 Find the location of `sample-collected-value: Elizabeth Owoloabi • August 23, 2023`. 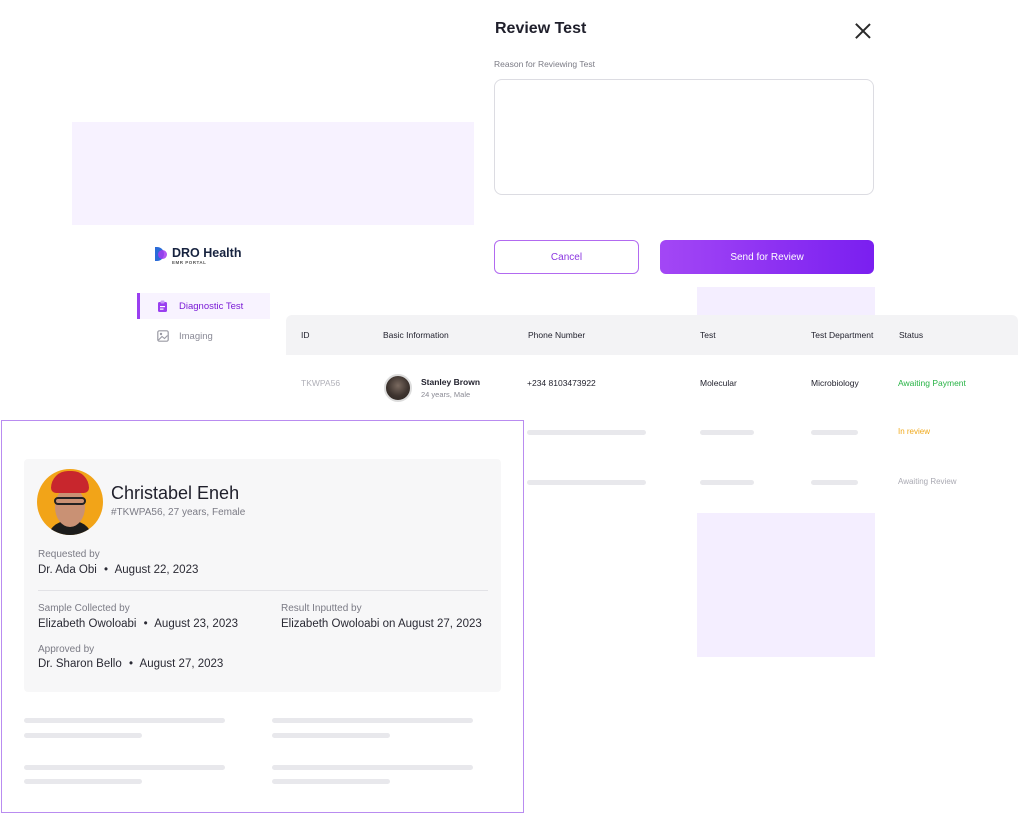

sample-collected-value: Elizabeth Owoloabi • August 23, 2023 is located at coordinates (138, 624).